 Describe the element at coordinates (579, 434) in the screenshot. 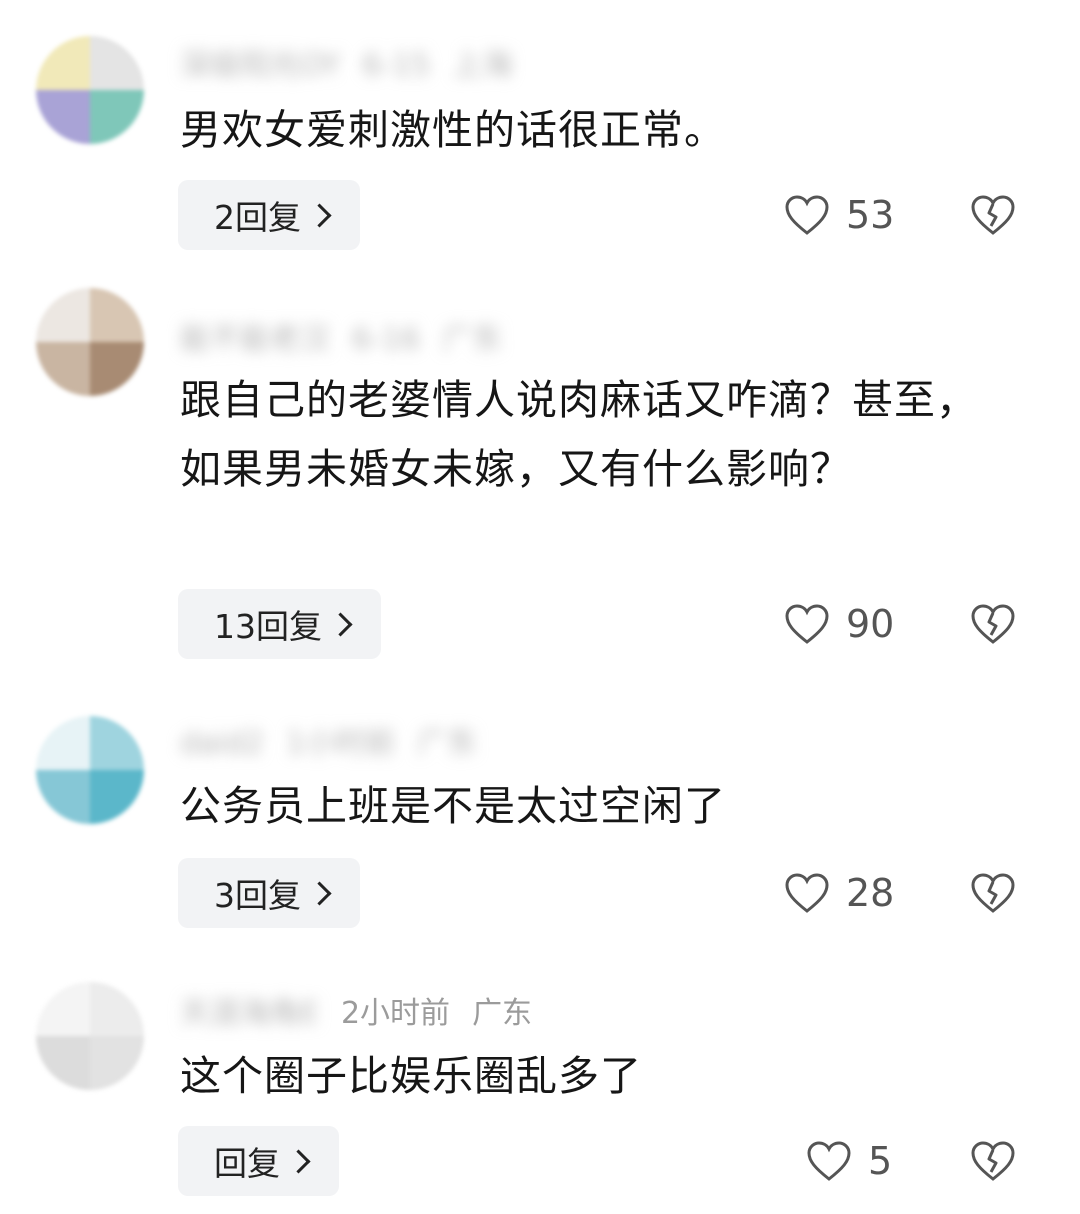

I see `comment-text: 跟自己的老婆情人说肉麻话又咋滴？甚至，如果男未婚女未嫁，又有什么影响？` at that location.